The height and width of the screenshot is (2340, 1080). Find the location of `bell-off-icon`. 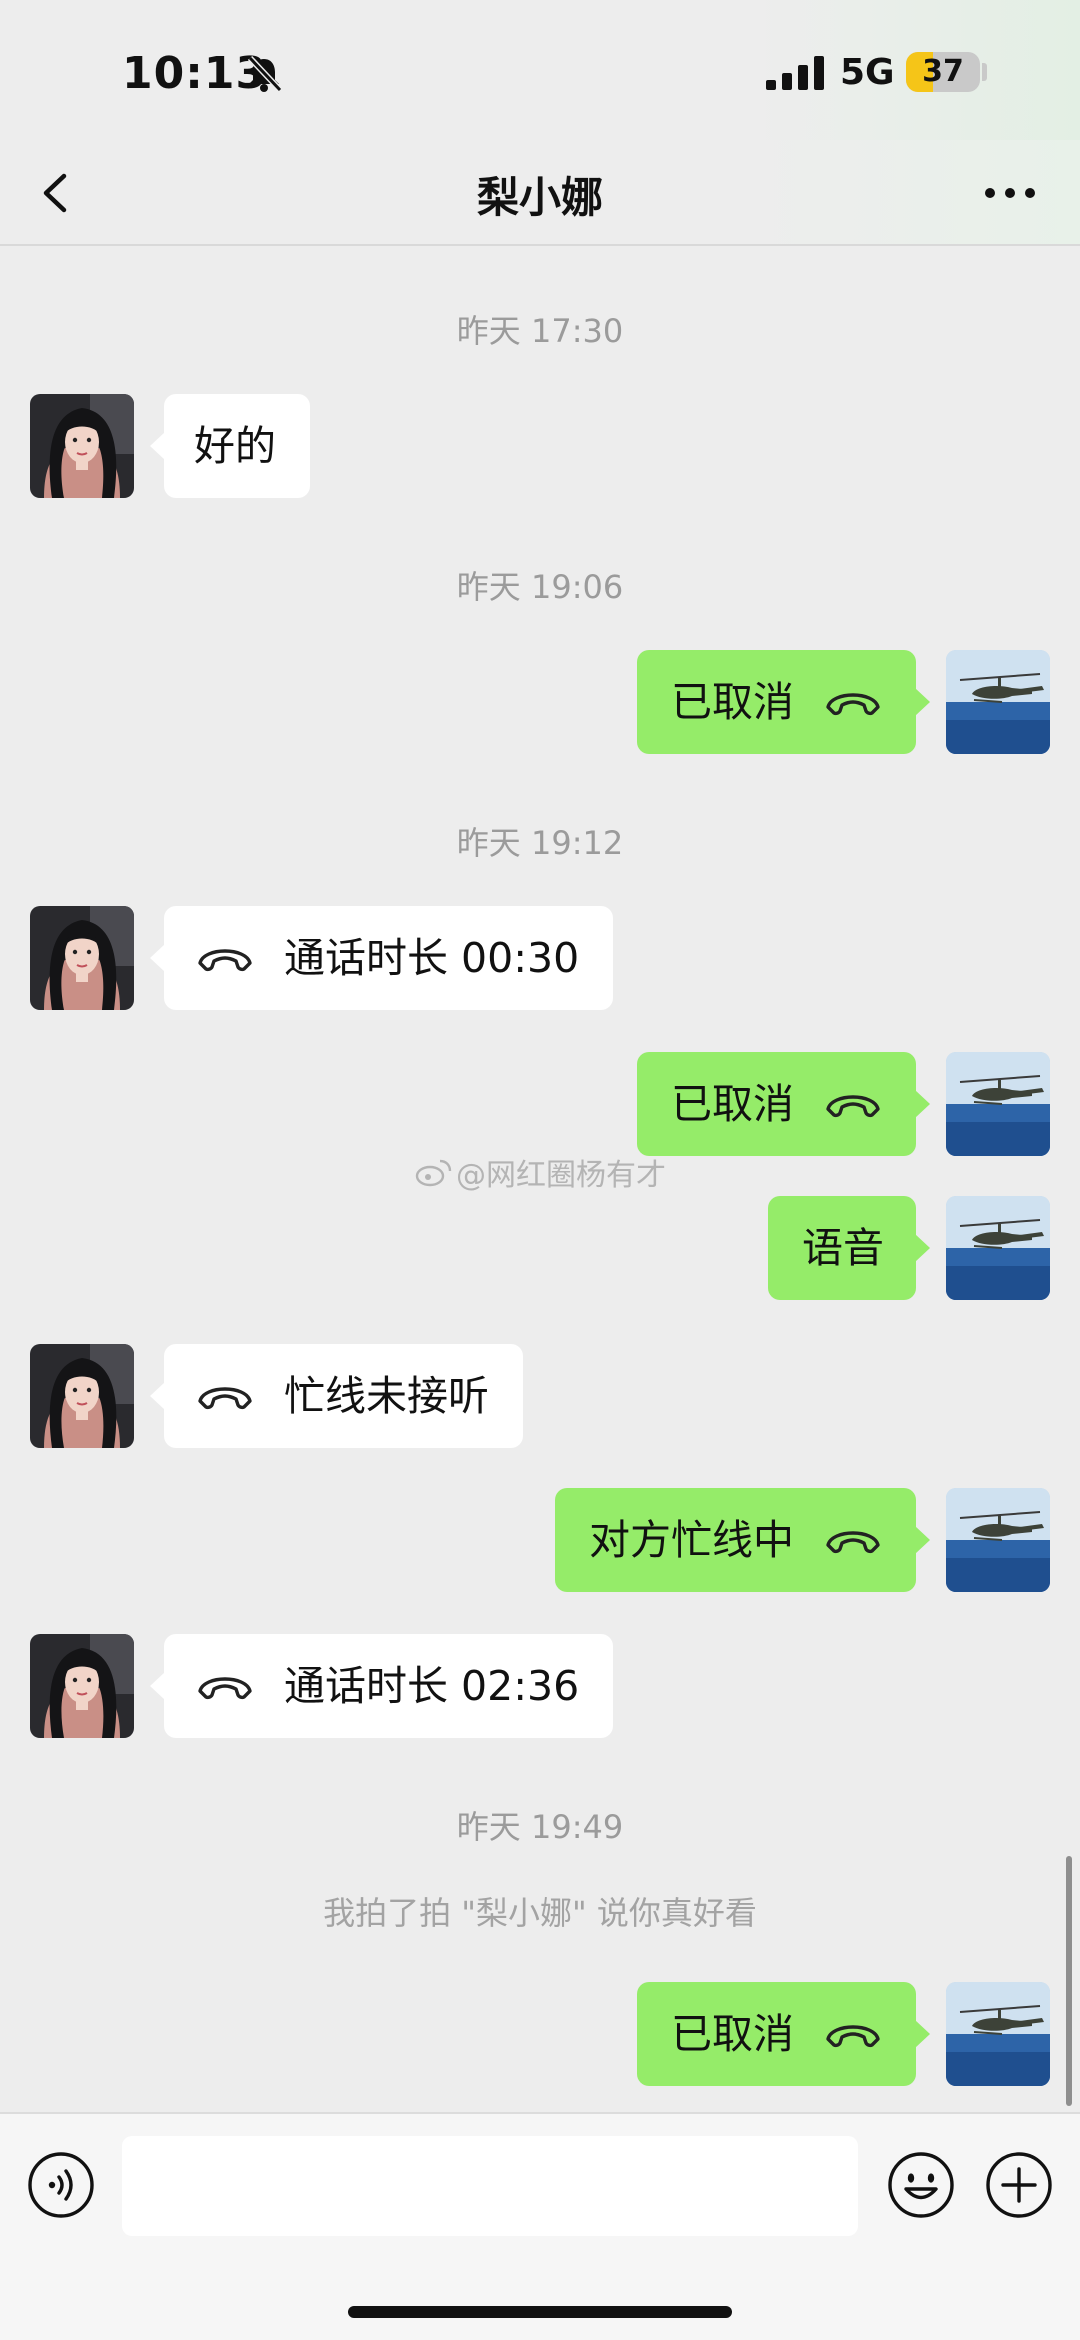

bell-off-icon is located at coordinates (265, 74).